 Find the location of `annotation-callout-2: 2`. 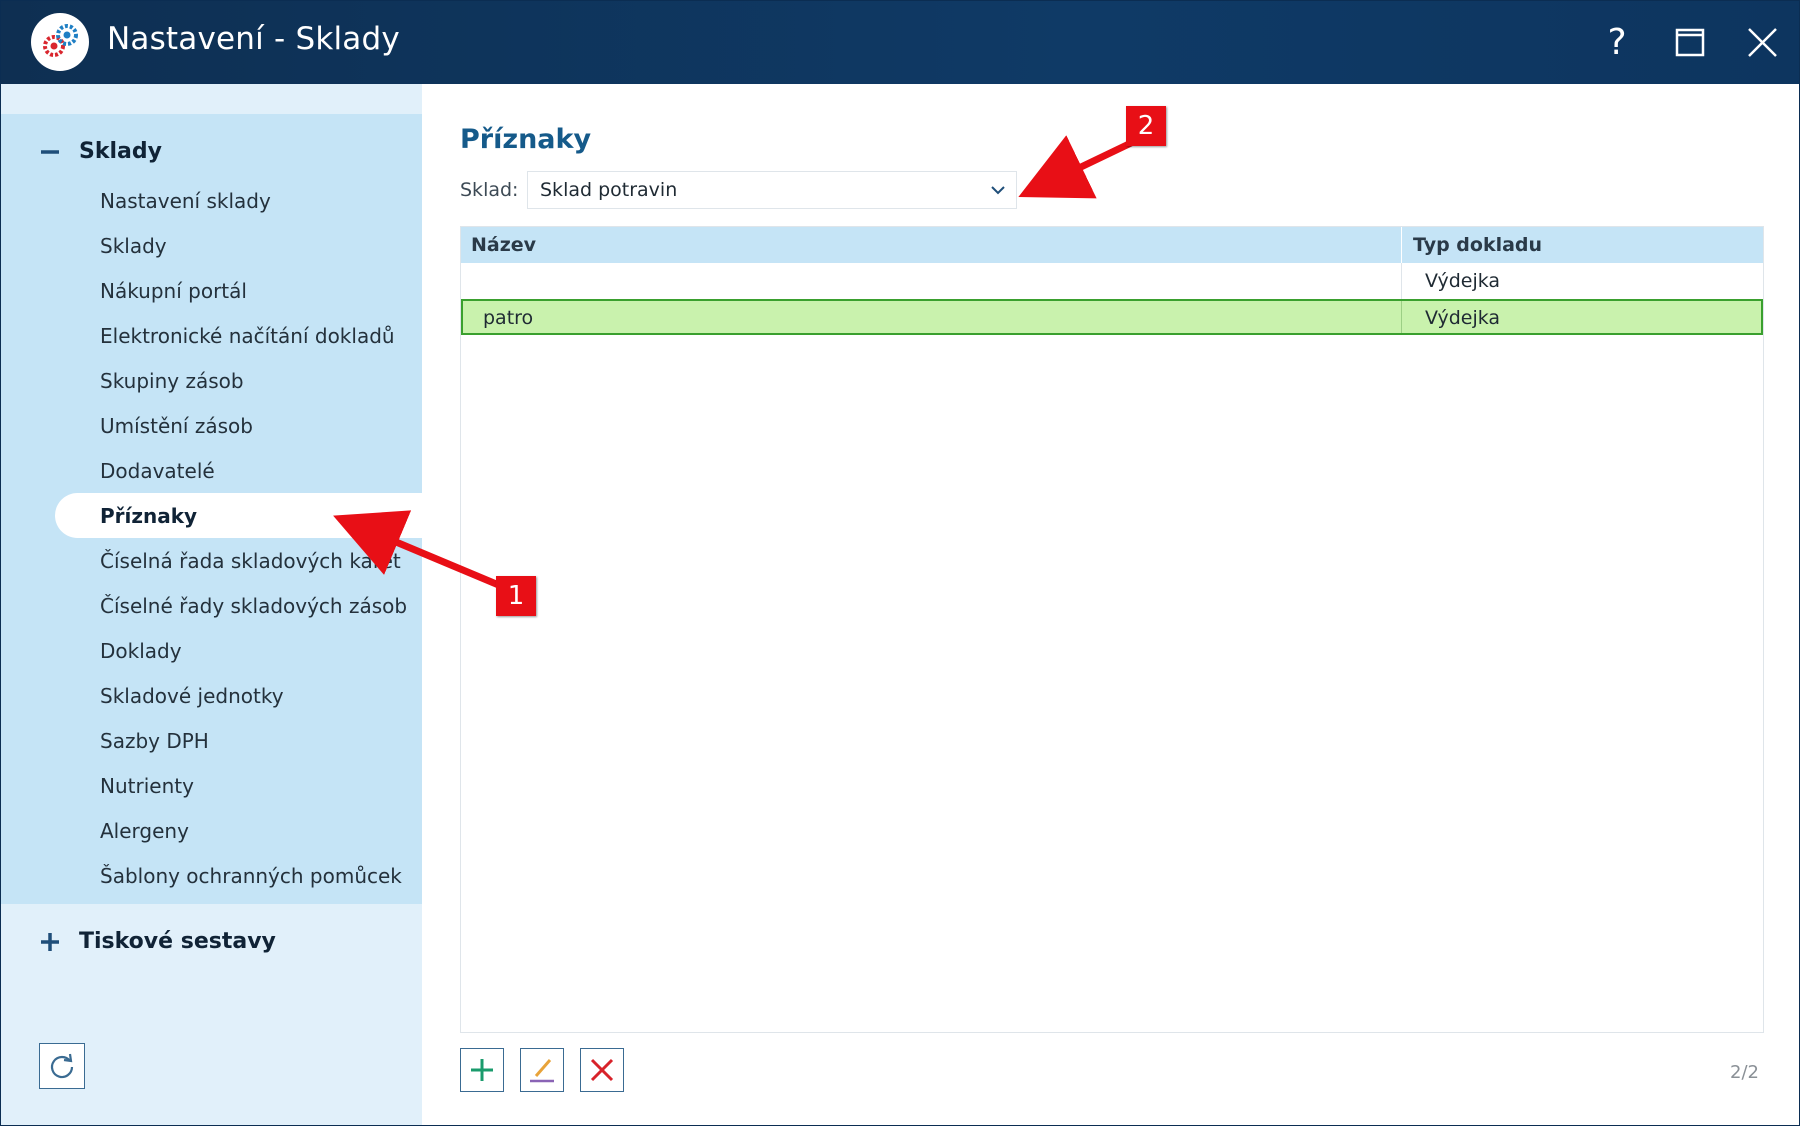

annotation-callout-2: 2 is located at coordinates (1146, 126).